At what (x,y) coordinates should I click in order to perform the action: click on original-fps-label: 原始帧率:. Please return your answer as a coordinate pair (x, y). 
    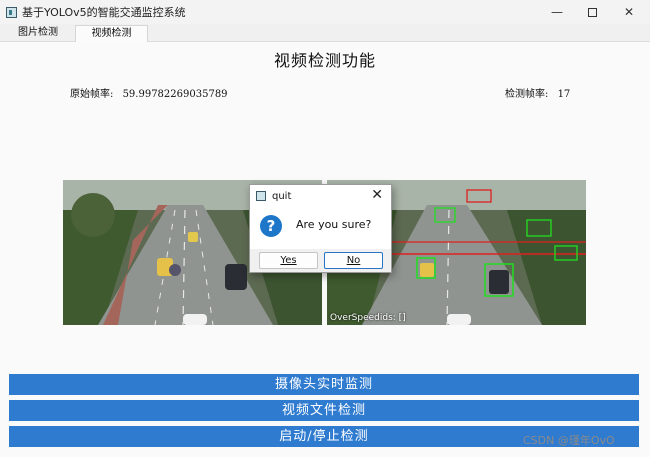
    Looking at the image, I should click on (92, 94).